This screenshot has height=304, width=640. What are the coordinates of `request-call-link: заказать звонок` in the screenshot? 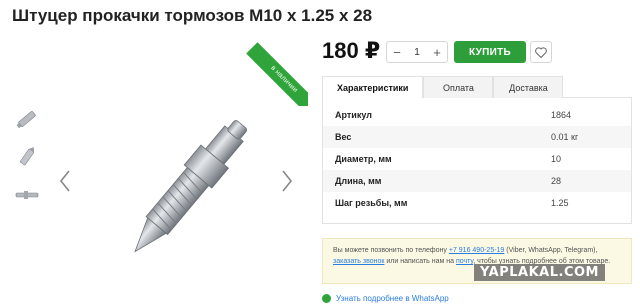 It's located at (358, 261).